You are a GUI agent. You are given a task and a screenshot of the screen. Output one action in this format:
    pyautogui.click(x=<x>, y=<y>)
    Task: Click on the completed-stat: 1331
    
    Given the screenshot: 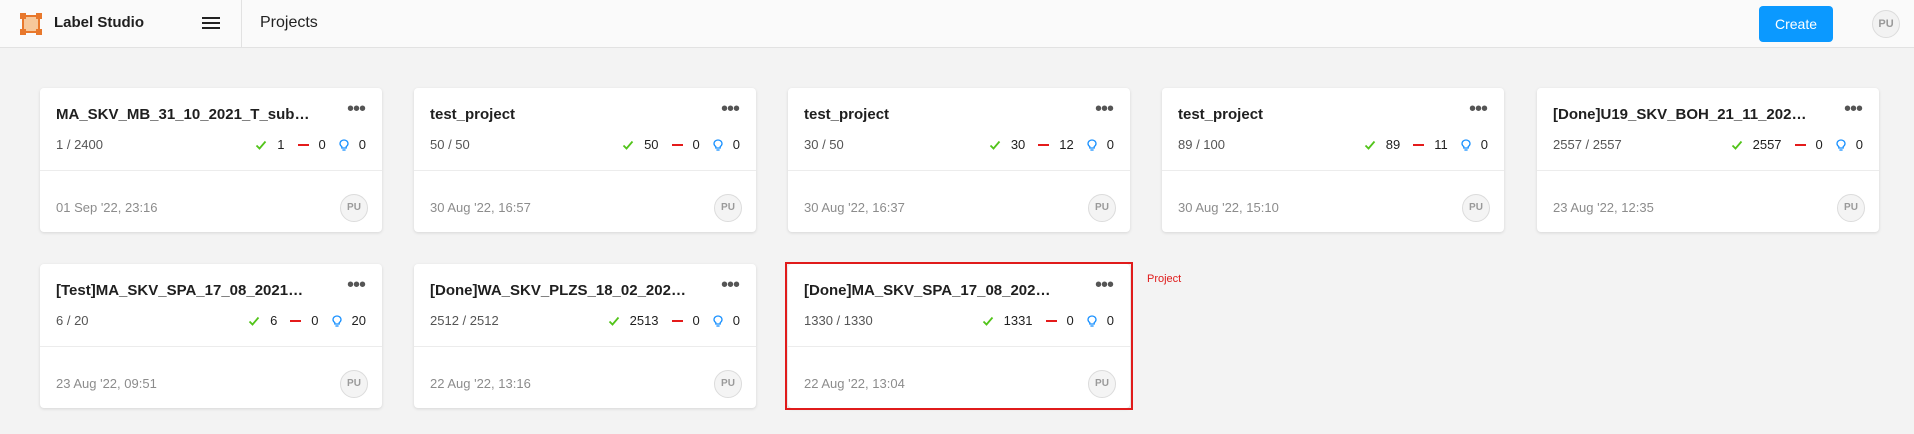 What is the action you would take?
    pyautogui.click(x=1007, y=321)
    